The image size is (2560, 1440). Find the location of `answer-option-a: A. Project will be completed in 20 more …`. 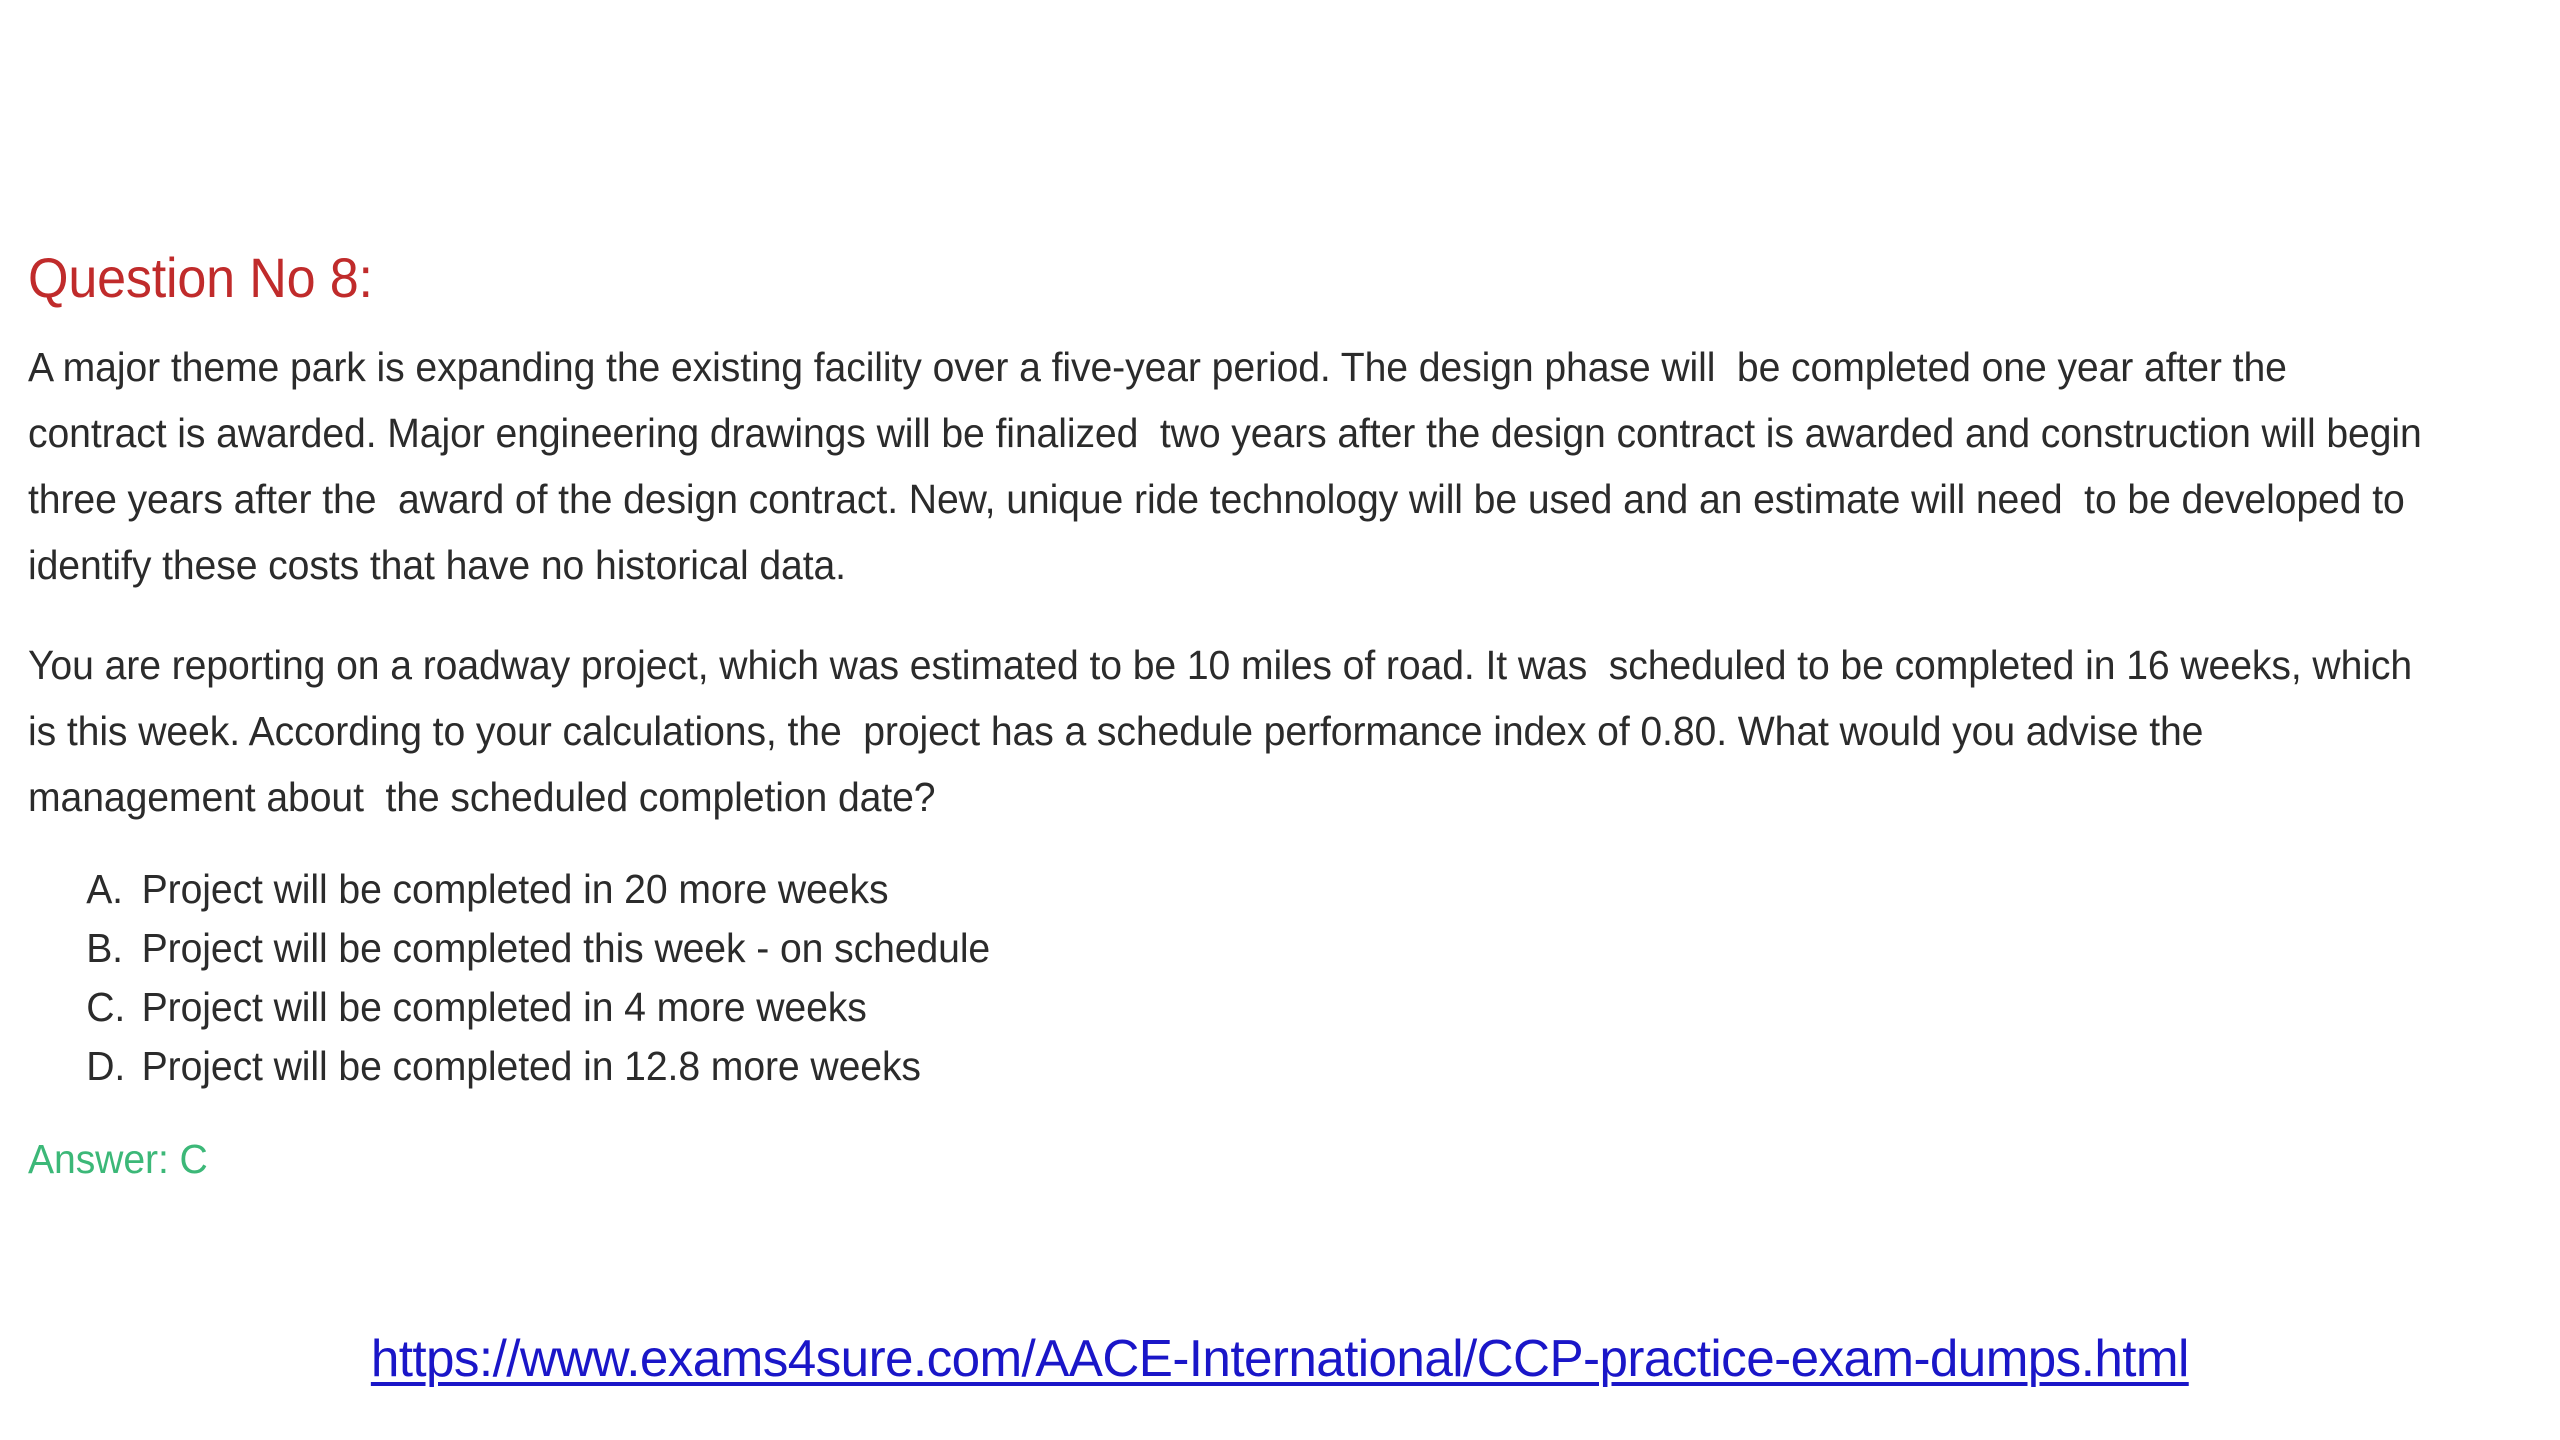

answer-option-a: A. Project will be completed in 20 more … is located at coordinates (1226, 889).